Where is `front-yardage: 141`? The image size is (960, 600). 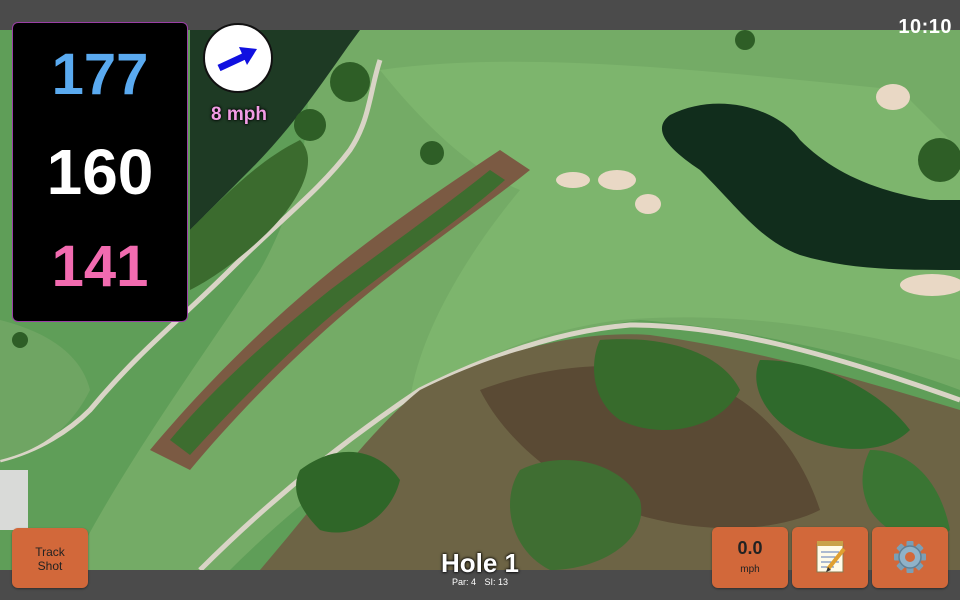 front-yardage: 141 is located at coordinates (100, 266).